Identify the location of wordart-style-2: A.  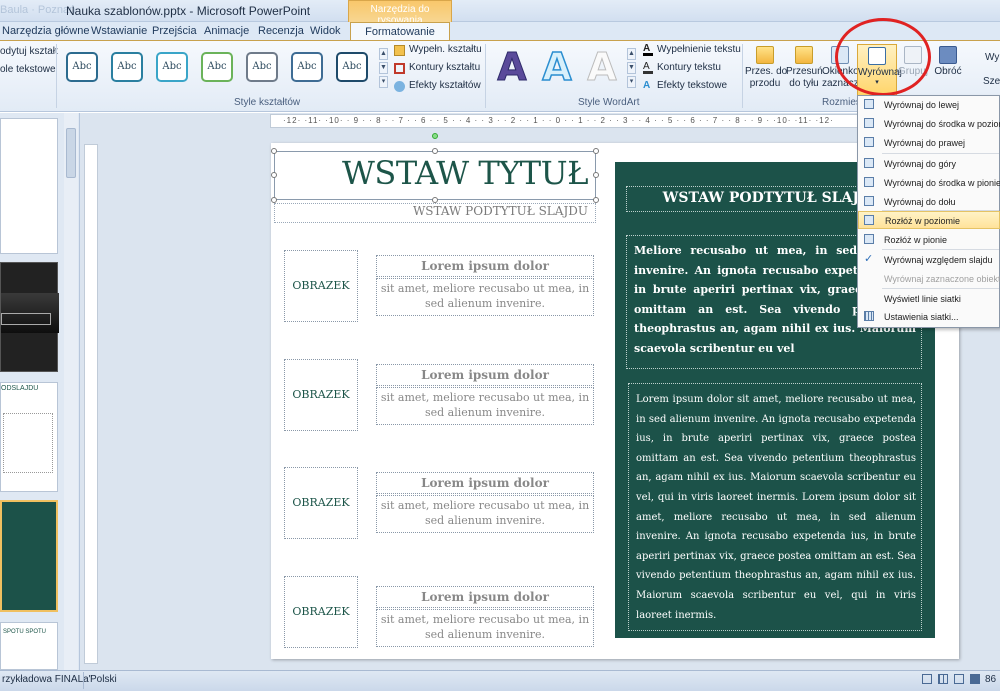
(557, 67).